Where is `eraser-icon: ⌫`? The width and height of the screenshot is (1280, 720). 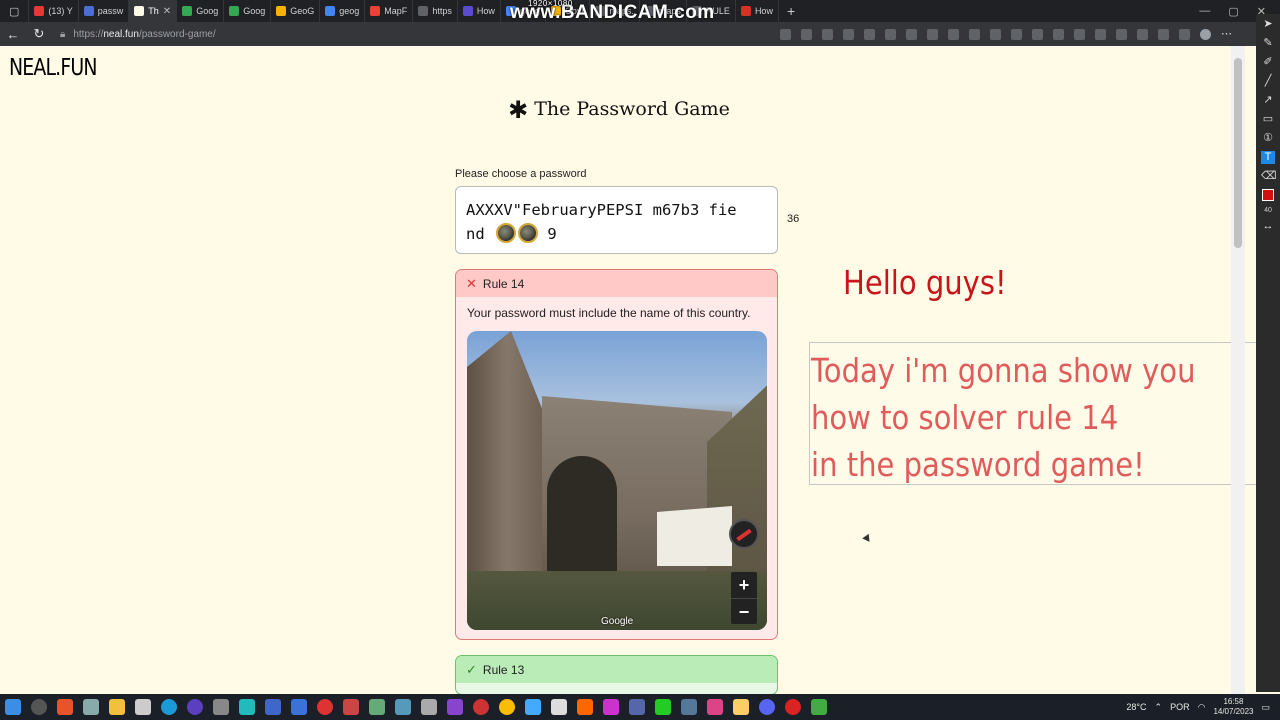
eraser-icon: ⌫ is located at coordinates (1269, 176).